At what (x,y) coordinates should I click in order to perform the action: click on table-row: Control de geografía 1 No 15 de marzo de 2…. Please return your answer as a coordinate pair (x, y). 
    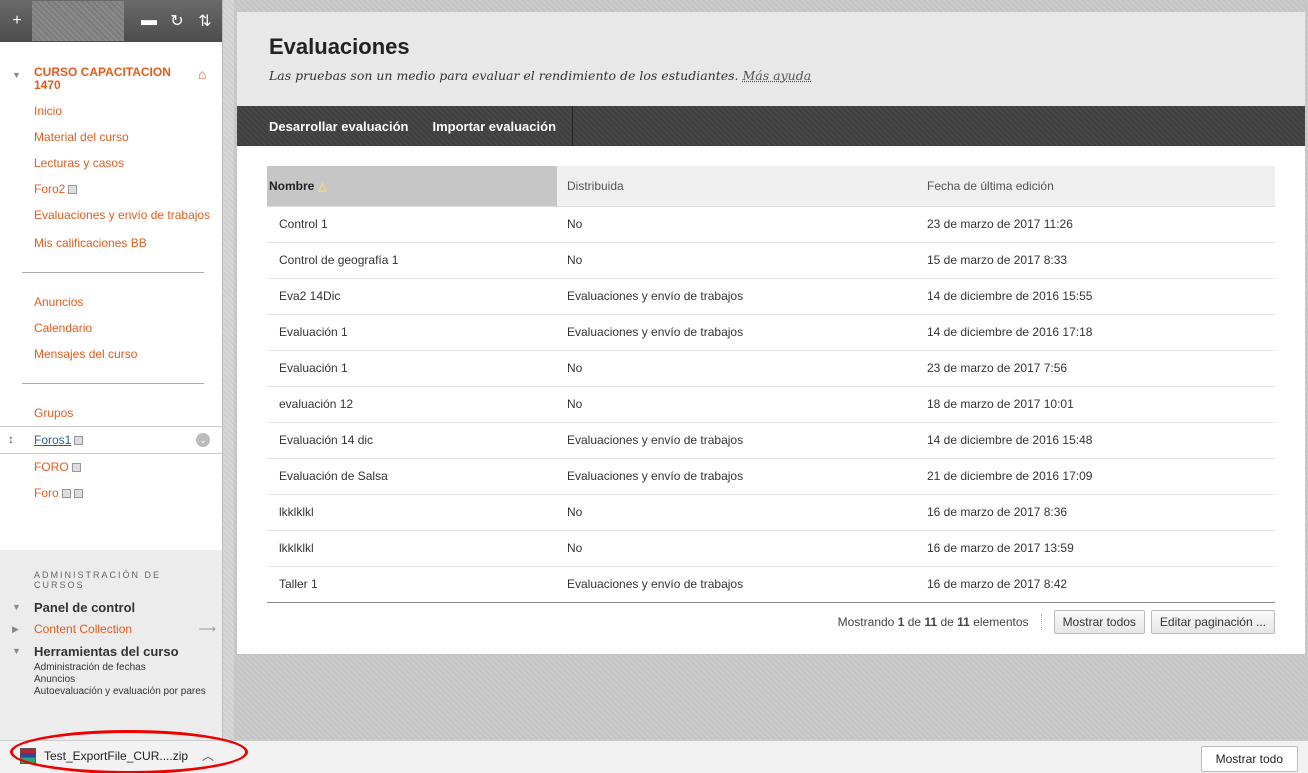
    Looking at the image, I should click on (771, 260).